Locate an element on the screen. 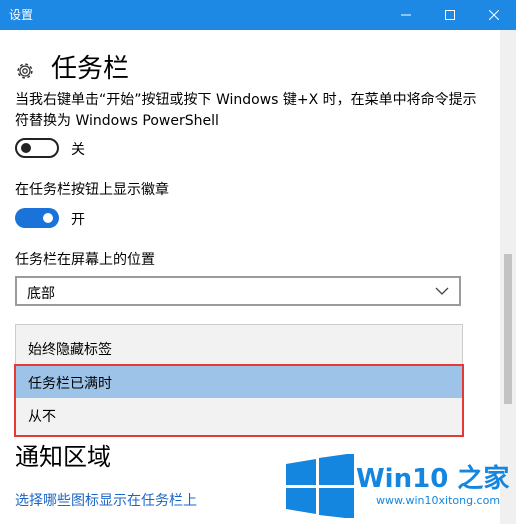  maximize-button is located at coordinates (450, 15).